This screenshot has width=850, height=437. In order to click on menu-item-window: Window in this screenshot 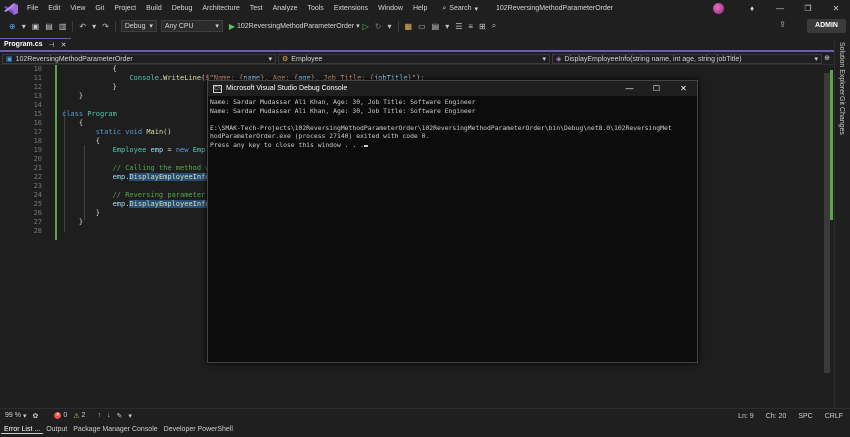, I will do `click(390, 8)`.